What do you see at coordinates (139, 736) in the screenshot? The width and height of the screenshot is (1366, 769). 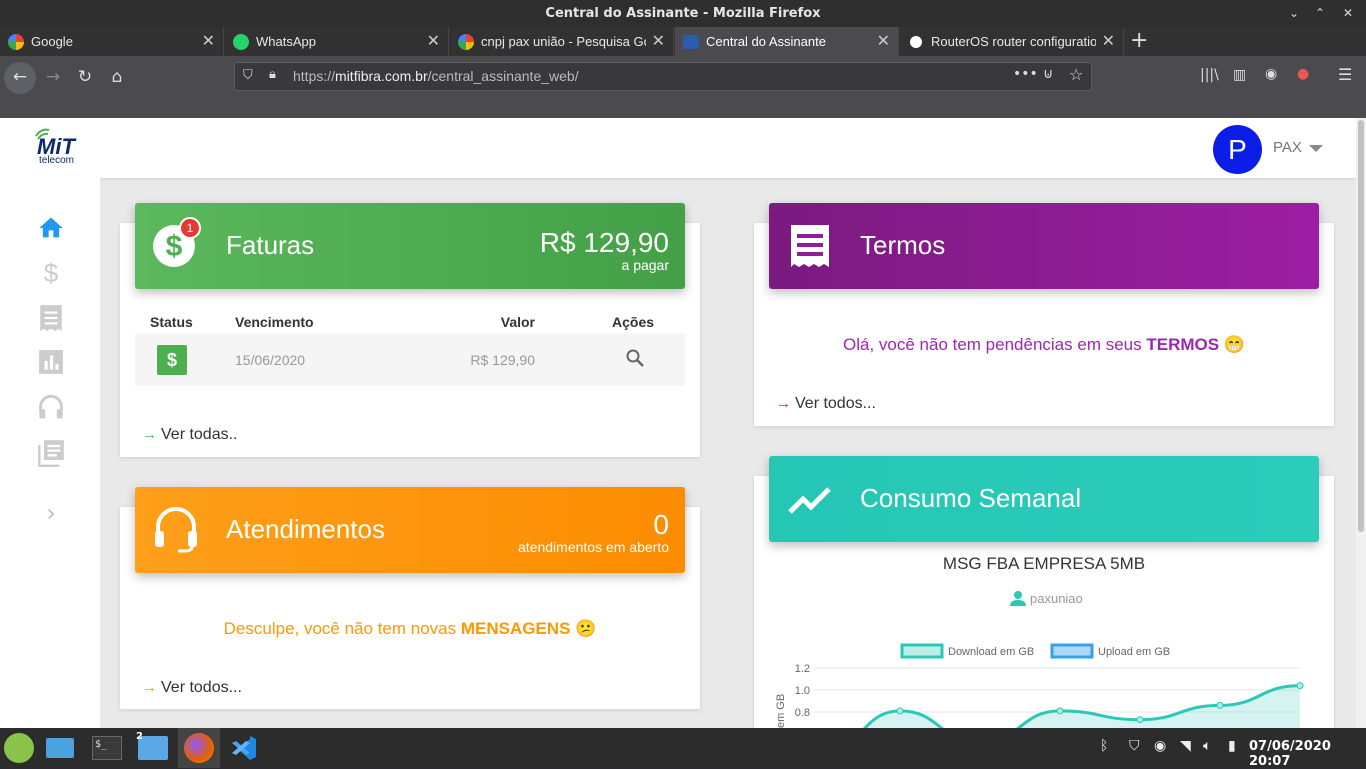 I see `files-window-count: 2` at bounding box center [139, 736].